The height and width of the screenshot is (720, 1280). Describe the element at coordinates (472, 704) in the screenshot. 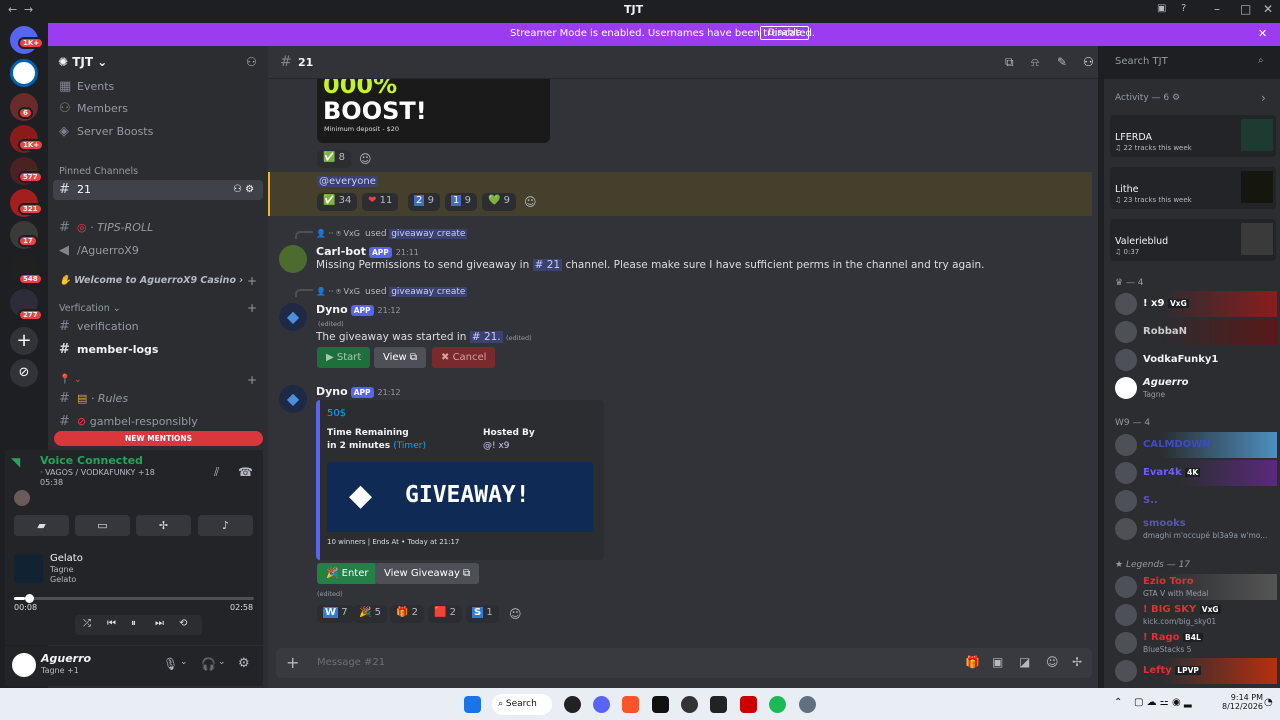

I see `windows-start-icon` at that location.